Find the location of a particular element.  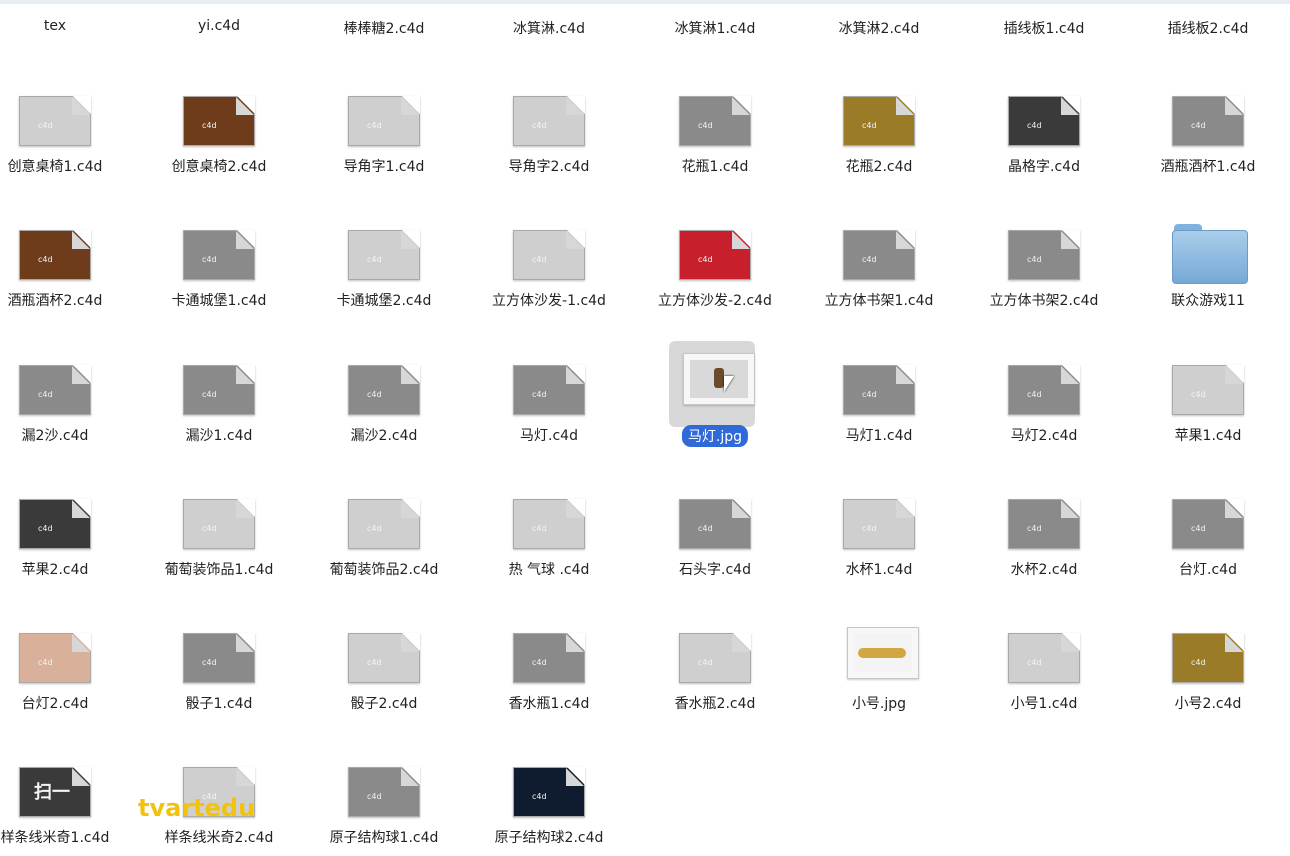

file-item: c4d 花瓶1.c4d is located at coordinates (715, 130).